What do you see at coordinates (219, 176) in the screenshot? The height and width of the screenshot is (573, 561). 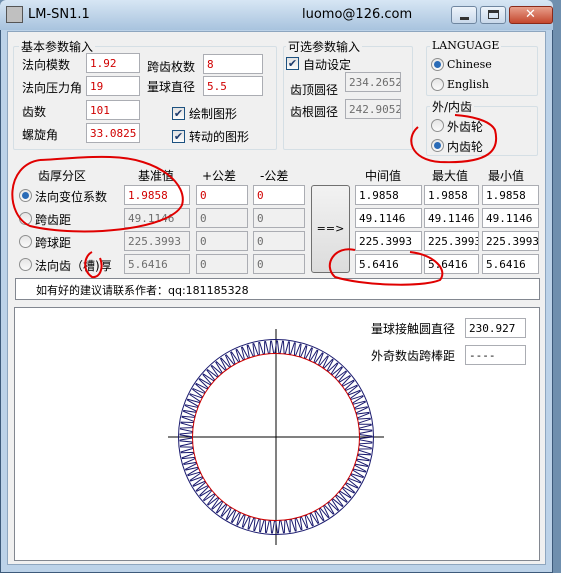 I see `header-plus: +公差` at bounding box center [219, 176].